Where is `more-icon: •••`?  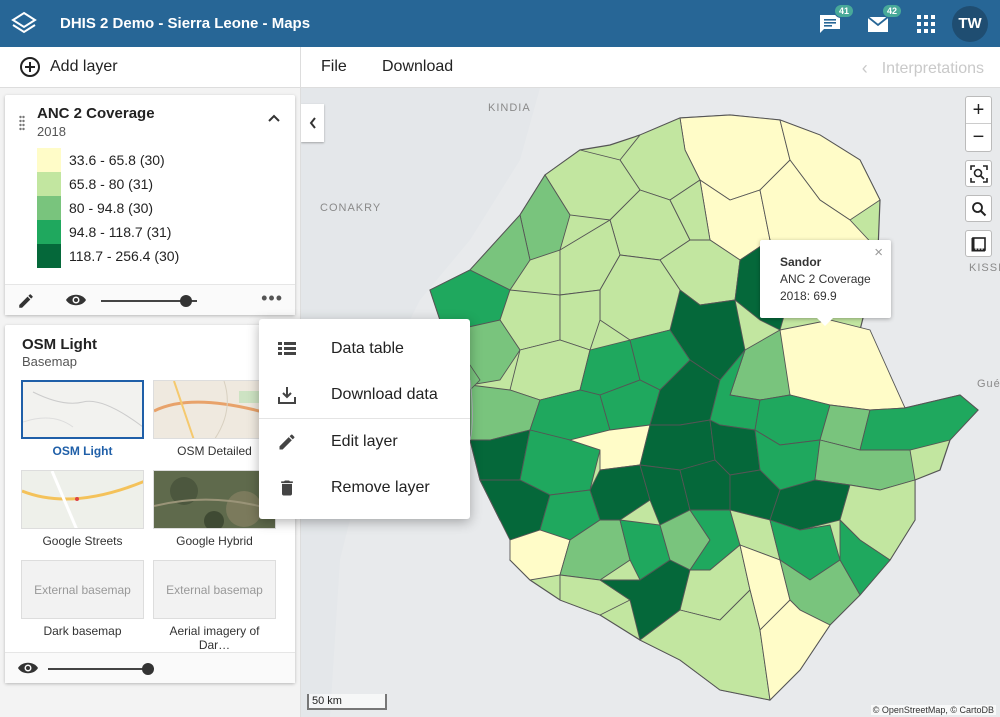
more-icon: ••• is located at coordinates (272, 298).